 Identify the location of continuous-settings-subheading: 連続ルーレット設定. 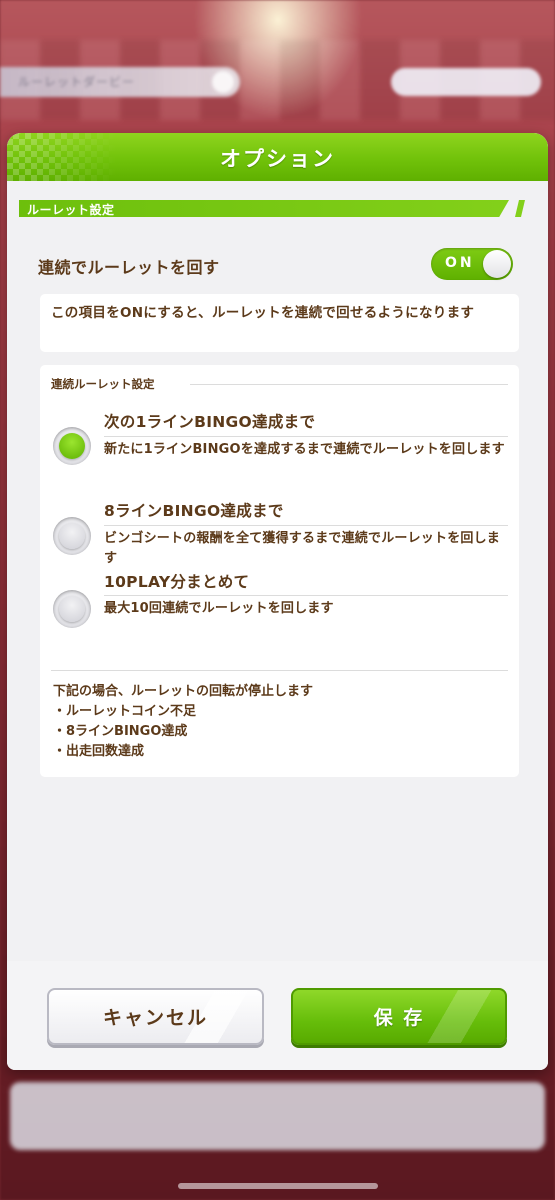
(103, 384).